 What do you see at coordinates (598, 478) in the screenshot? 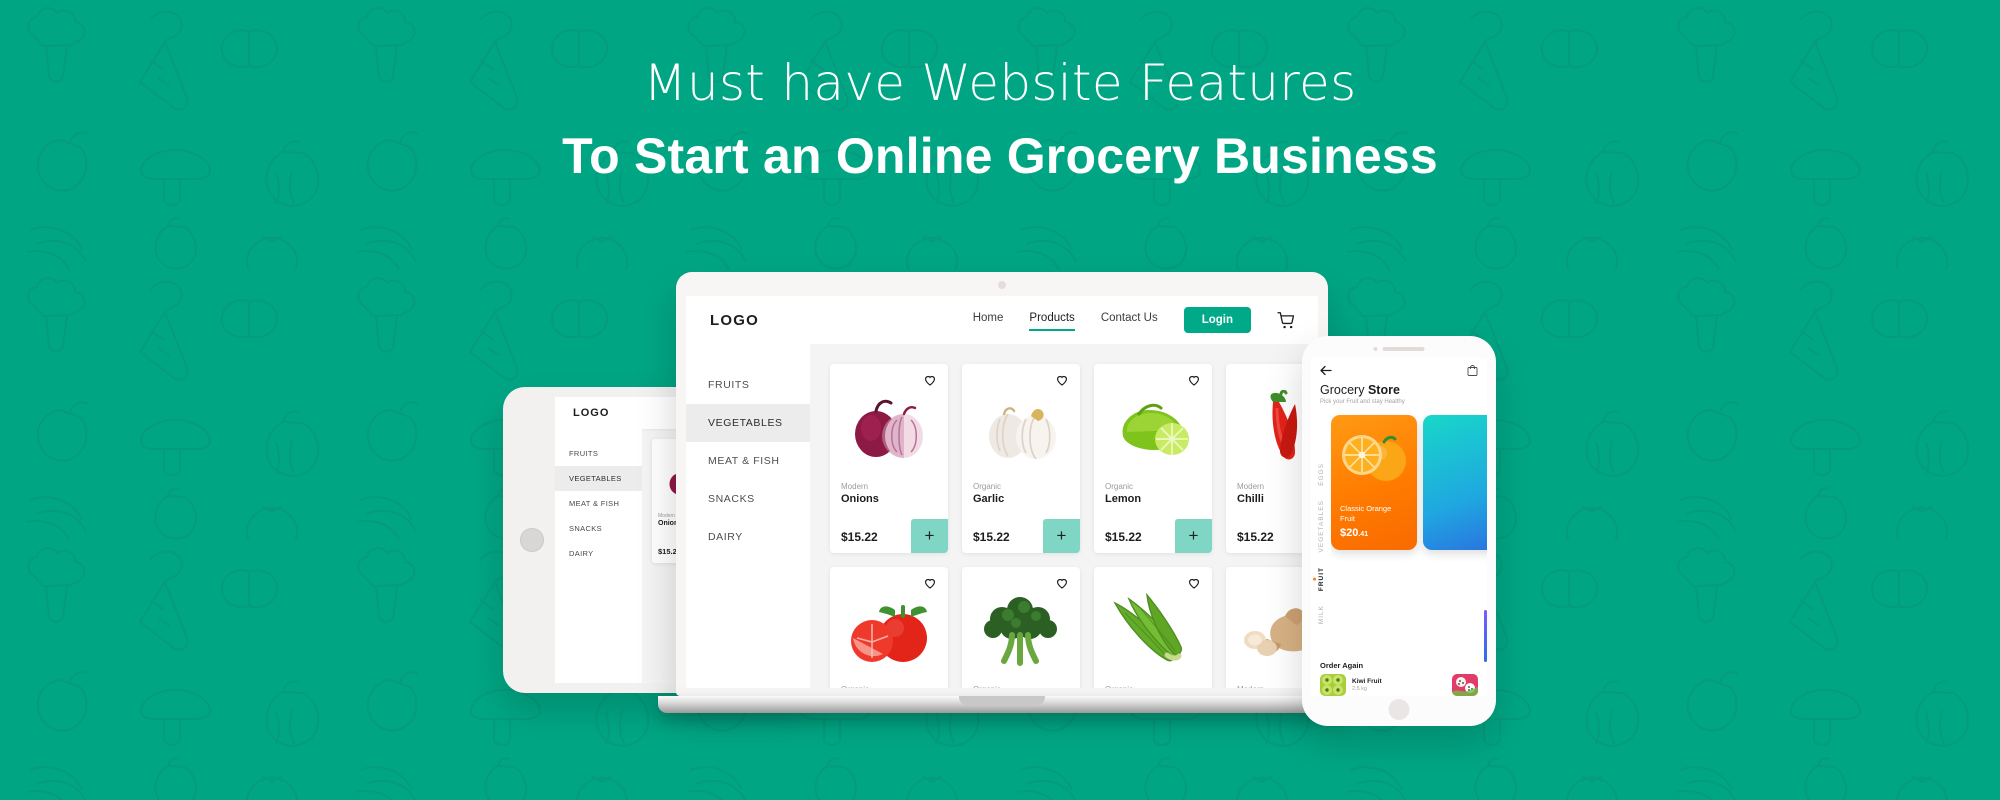
I see `tablet-sidebar-item-vegetables: VEGETABLES` at bounding box center [598, 478].